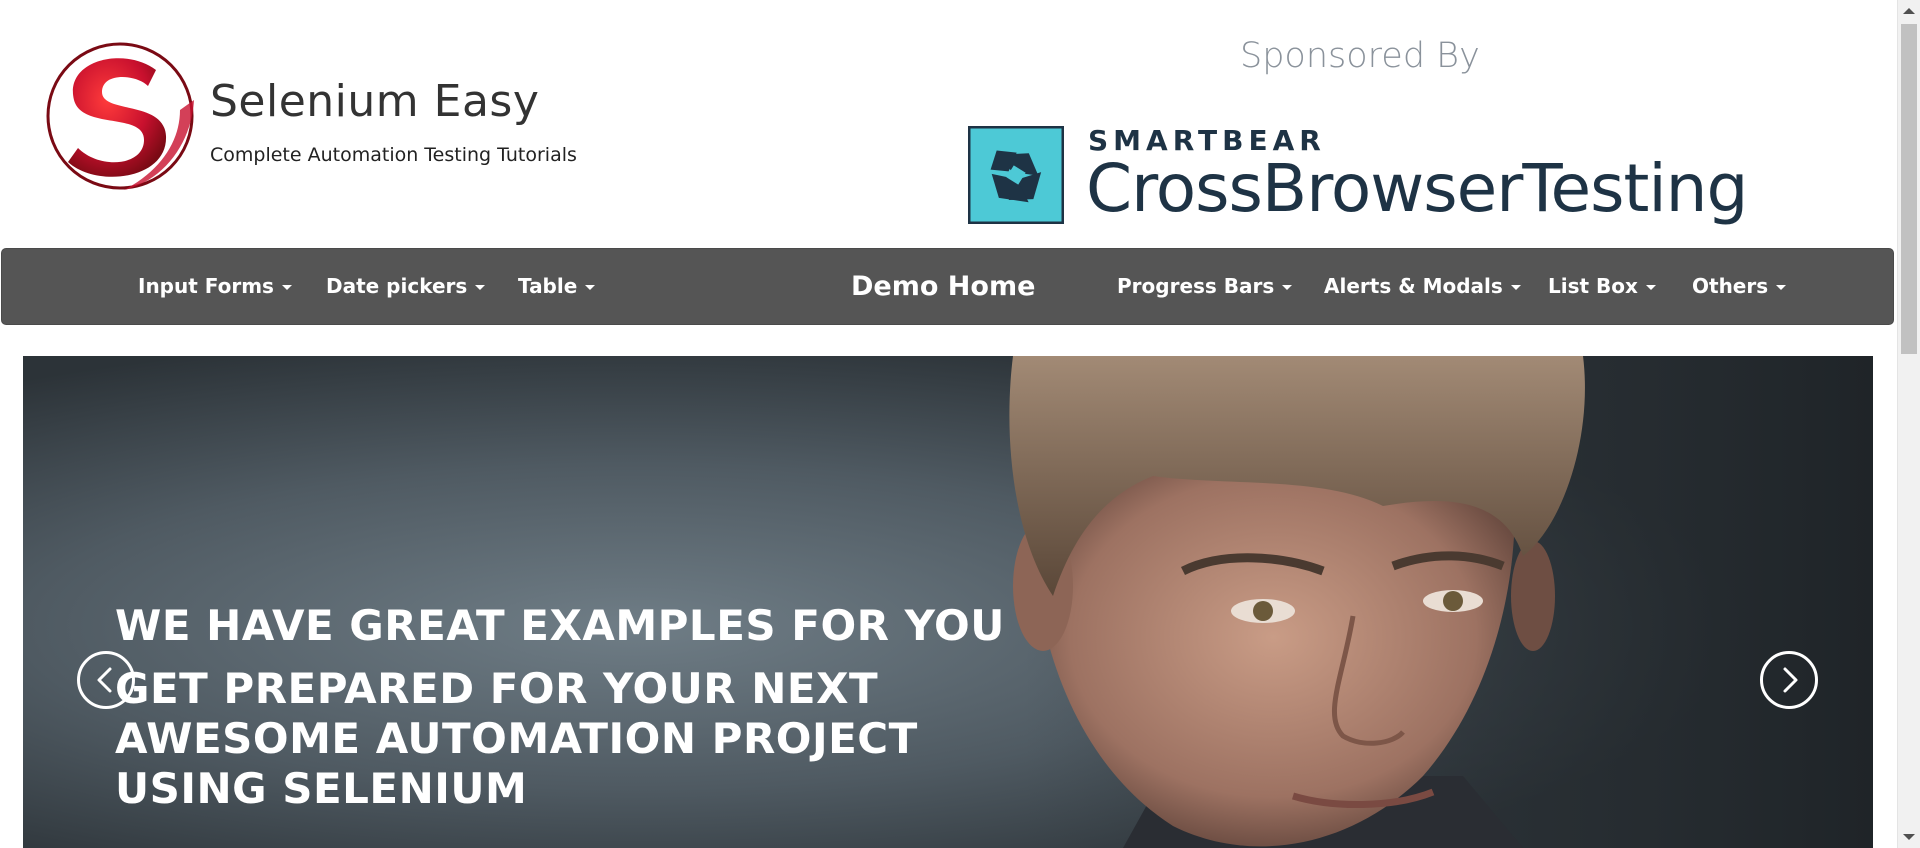 The image size is (1920, 848). I want to click on scrollbar-thumb, so click(1909, 189).